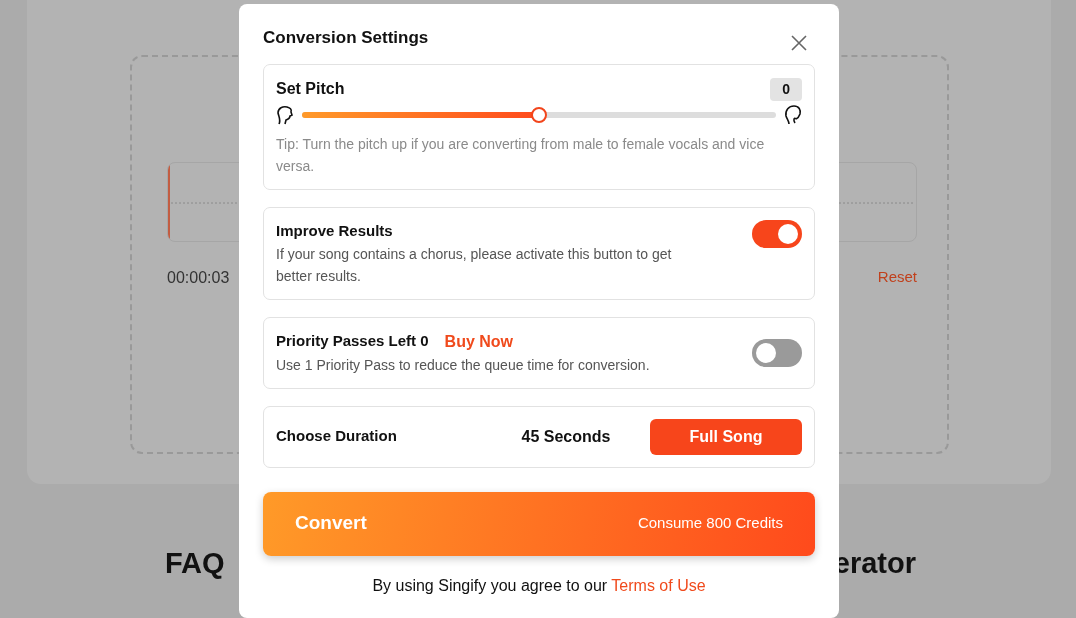 This screenshot has height=618, width=1076. What do you see at coordinates (566, 436) in the screenshot?
I see `duration-option: 45 Seconds` at bounding box center [566, 436].